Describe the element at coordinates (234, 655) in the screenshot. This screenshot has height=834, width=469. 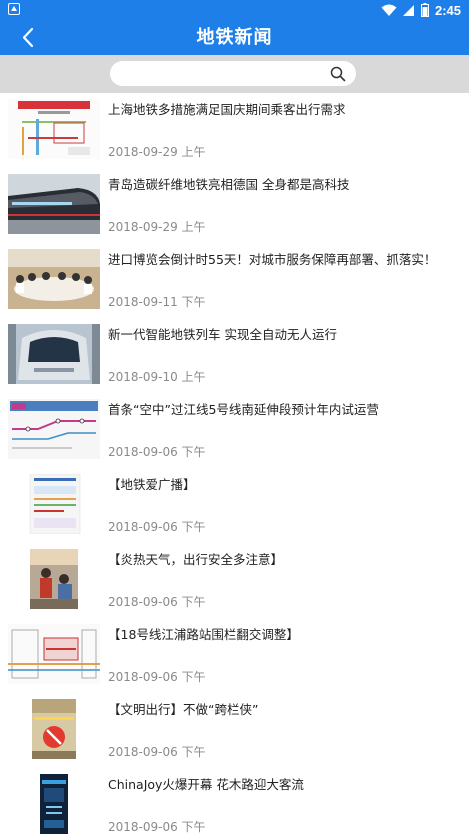
I see `news-item: 【18号线江浦路站围栏翻交调整】 2018-09-06 下午` at that location.